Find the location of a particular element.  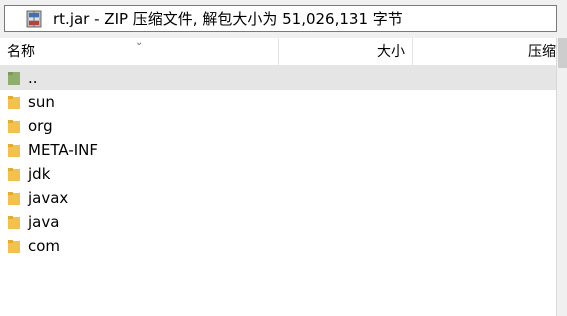

list-item-label: .. is located at coordinates (33, 78).